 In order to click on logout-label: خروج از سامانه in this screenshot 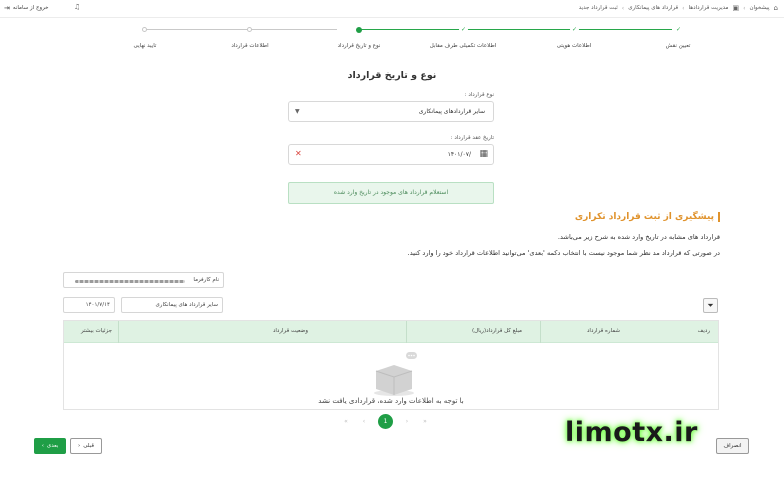, I will do `click(30, 8)`.